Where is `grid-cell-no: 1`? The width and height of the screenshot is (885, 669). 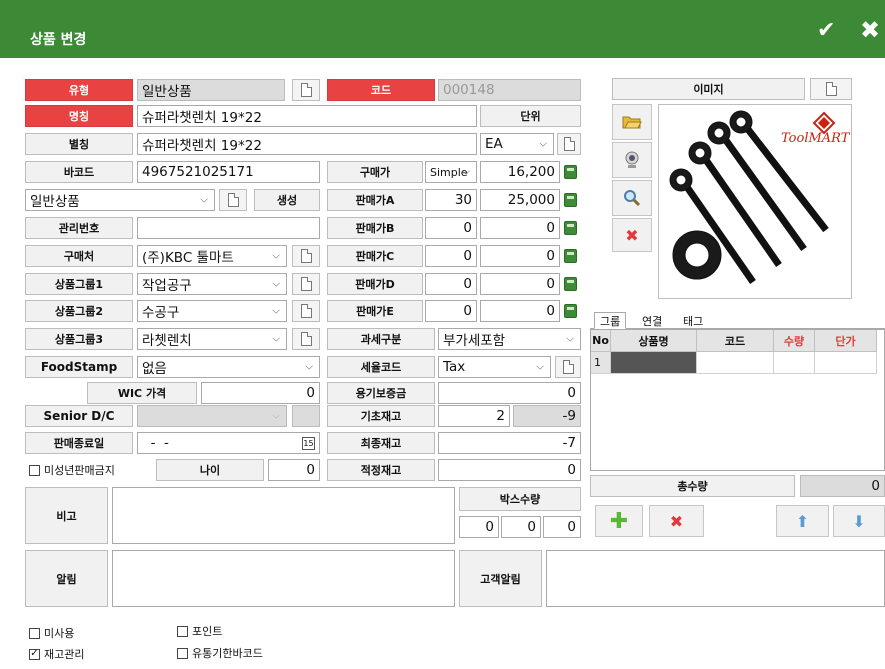
grid-cell-no: 1 is located at coordinates (601, 363).